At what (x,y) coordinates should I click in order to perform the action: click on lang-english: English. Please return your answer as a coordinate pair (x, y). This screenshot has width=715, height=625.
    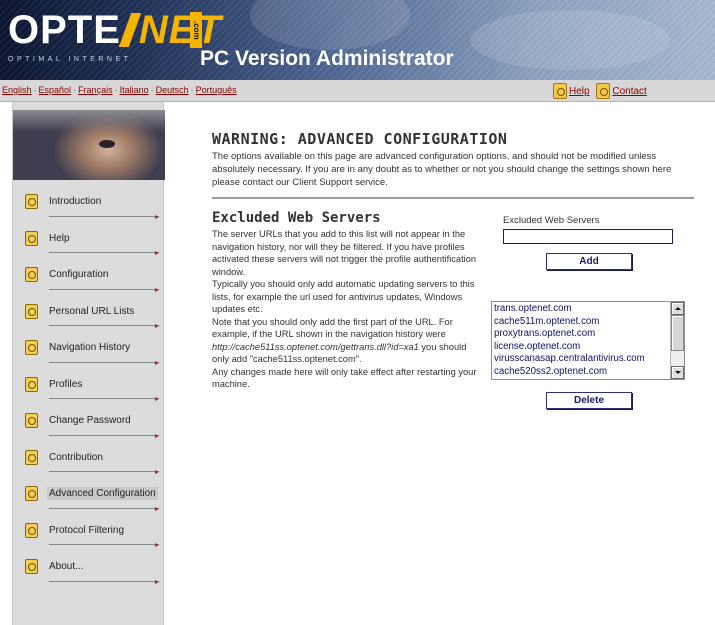
    Looking at the image, I should click on (17, 90).